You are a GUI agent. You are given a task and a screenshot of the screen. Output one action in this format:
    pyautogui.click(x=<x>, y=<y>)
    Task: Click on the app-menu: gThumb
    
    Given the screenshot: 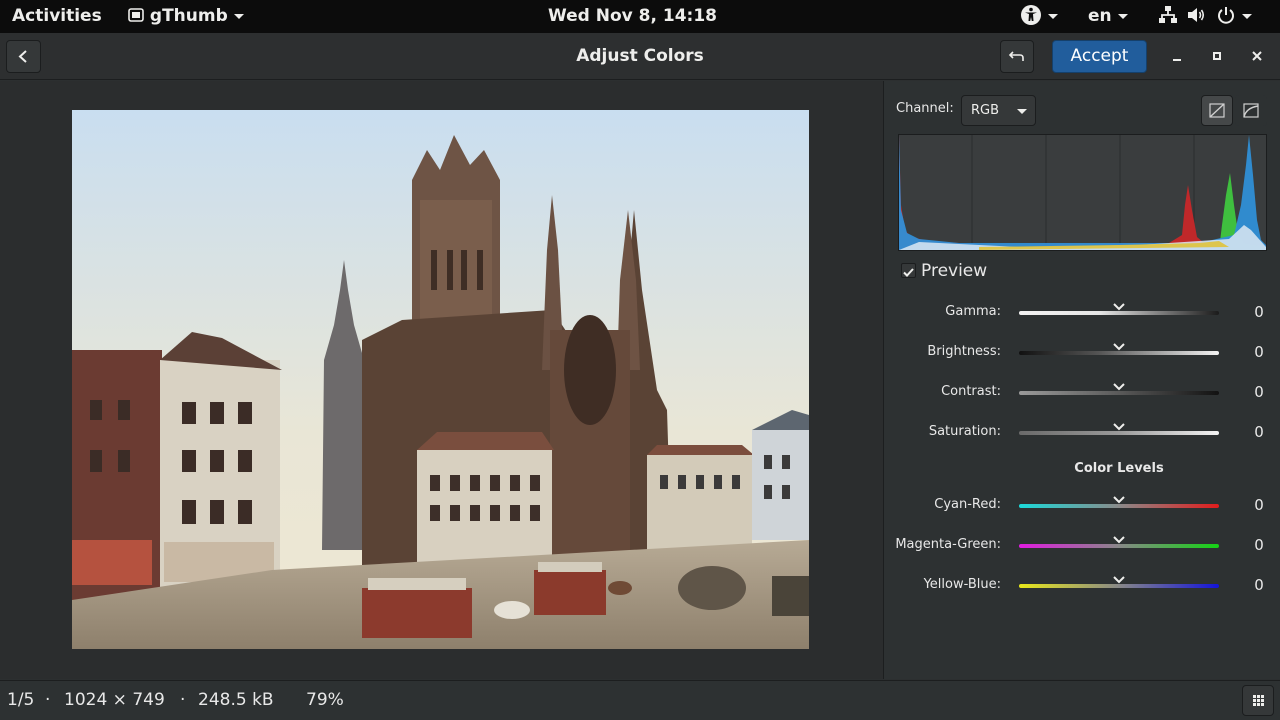 What is the action you would take?
    pyautogui.click(x=186, y=16)
    